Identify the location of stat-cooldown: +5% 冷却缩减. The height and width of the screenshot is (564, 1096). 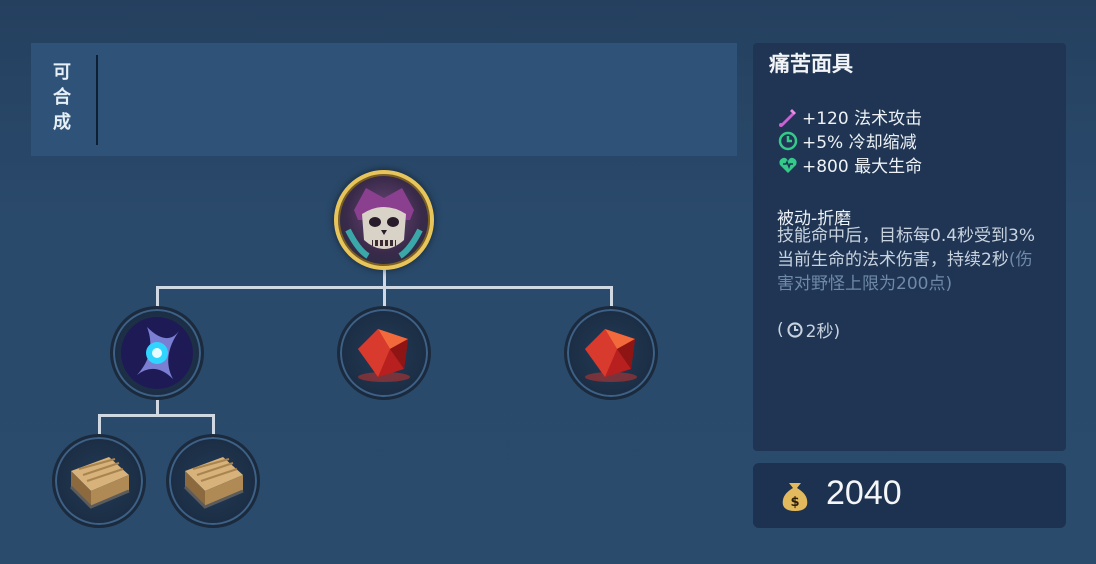
(847, 140).